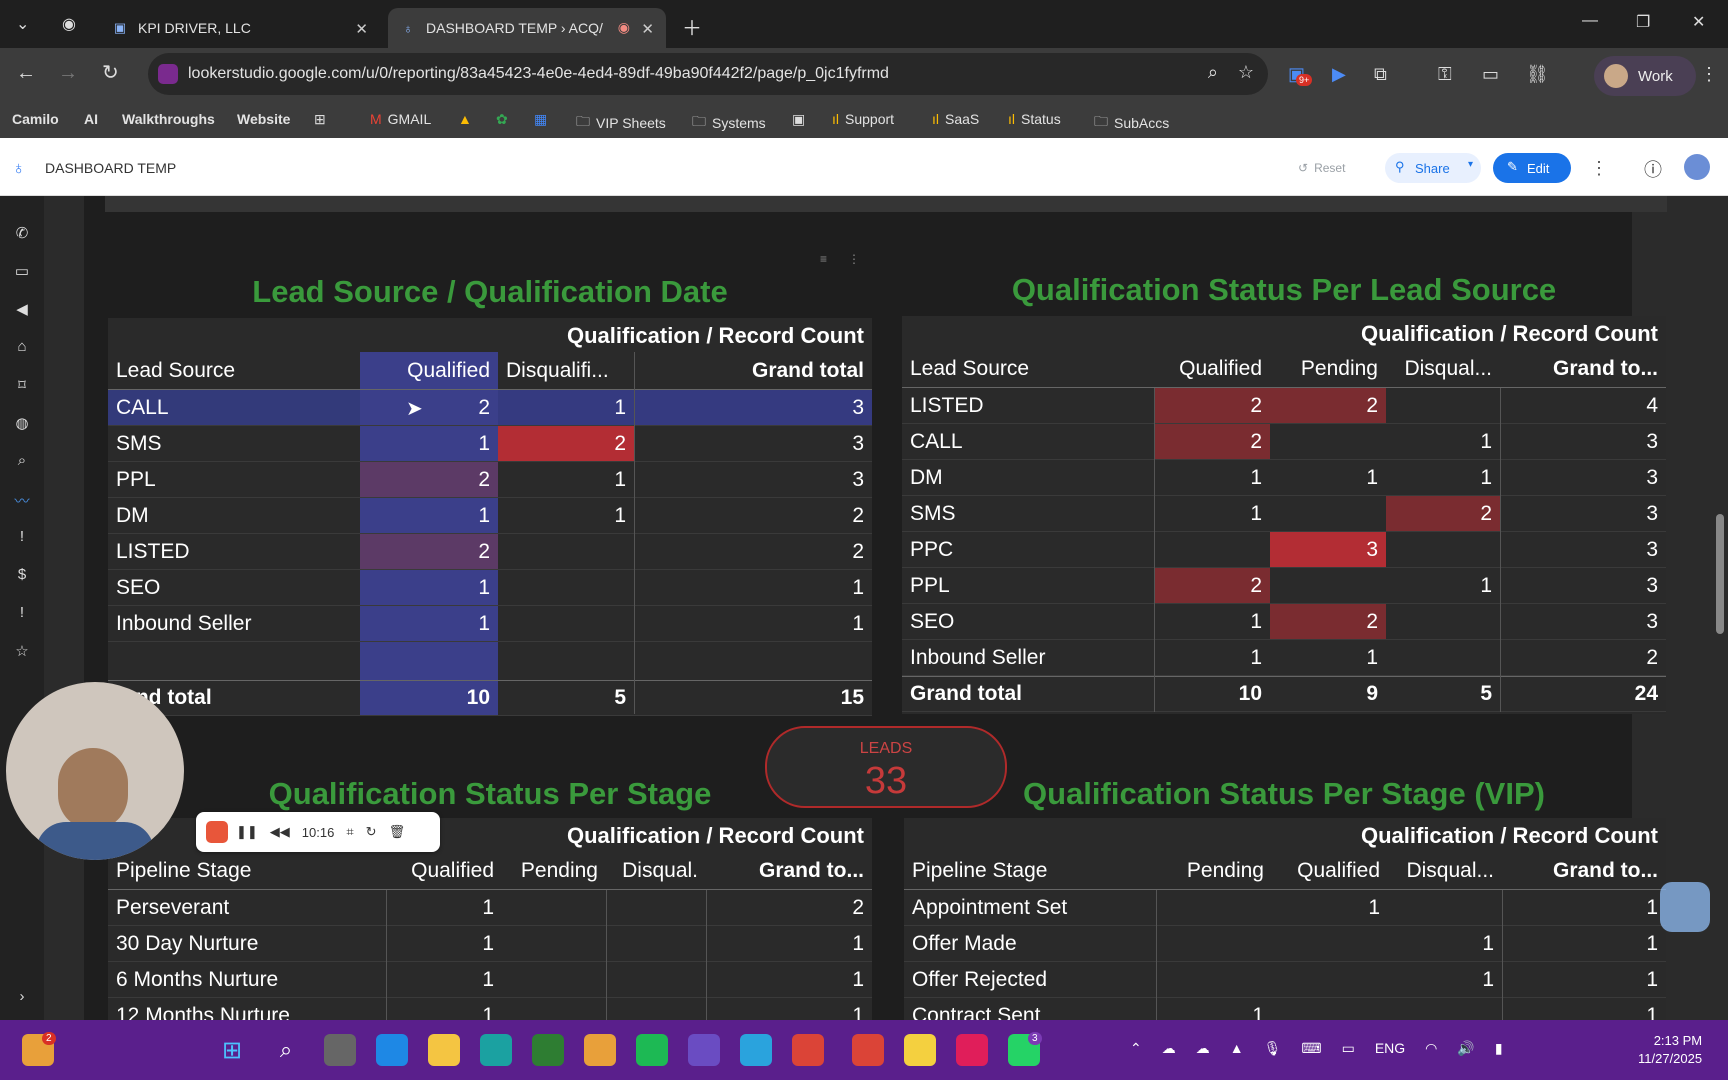 This screenshot has width=1728, height=1080. What do you see at coordinates (168, 74) in the screenshot?
I see `site-info-icon` at bounding box center [168, 74].